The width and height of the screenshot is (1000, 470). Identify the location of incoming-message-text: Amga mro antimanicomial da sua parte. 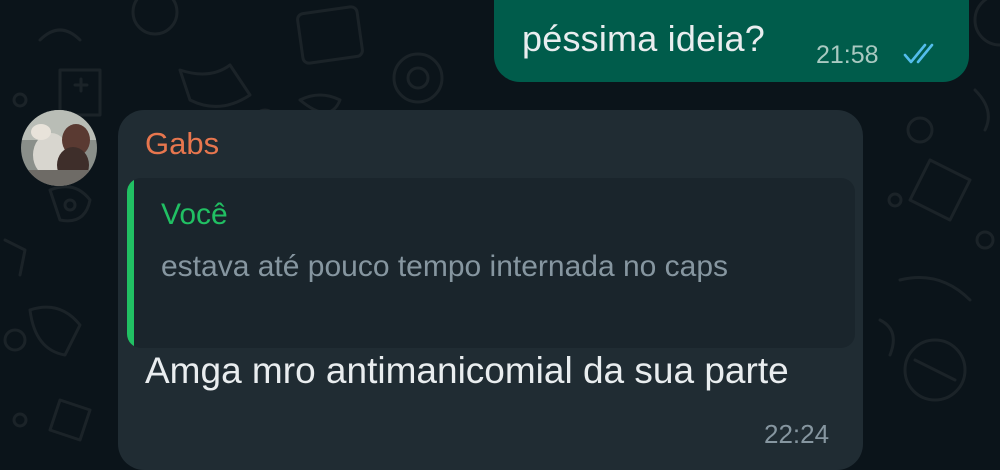
(467, 370).